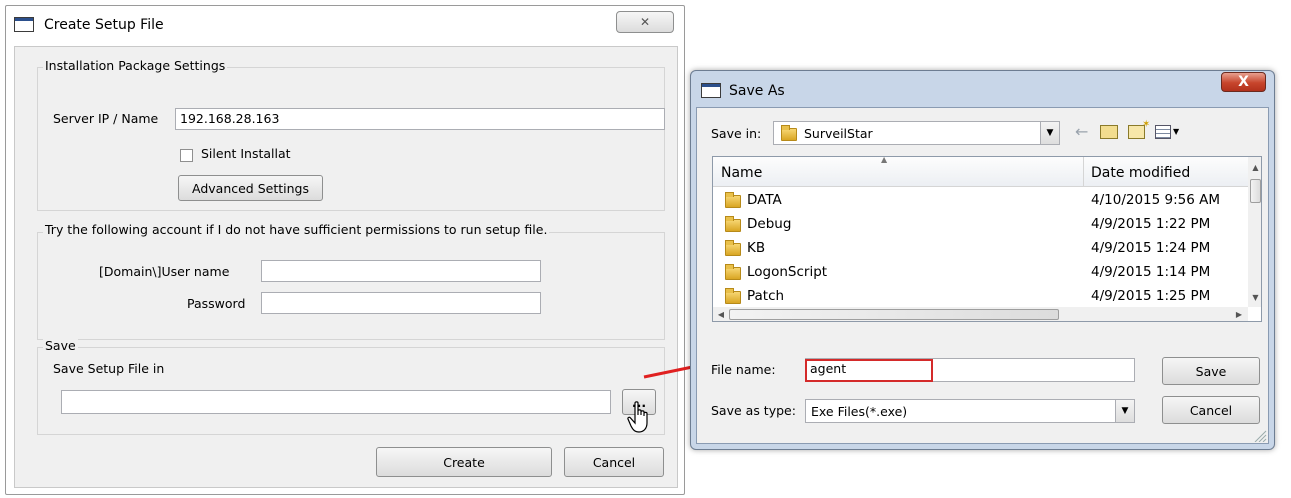 The width and height of the screenshot is (1291, 498). What do you see at coordinates (787, 272) in the screenshot?
I see `file-name: LogonScript` at bounding box center [787, 272].